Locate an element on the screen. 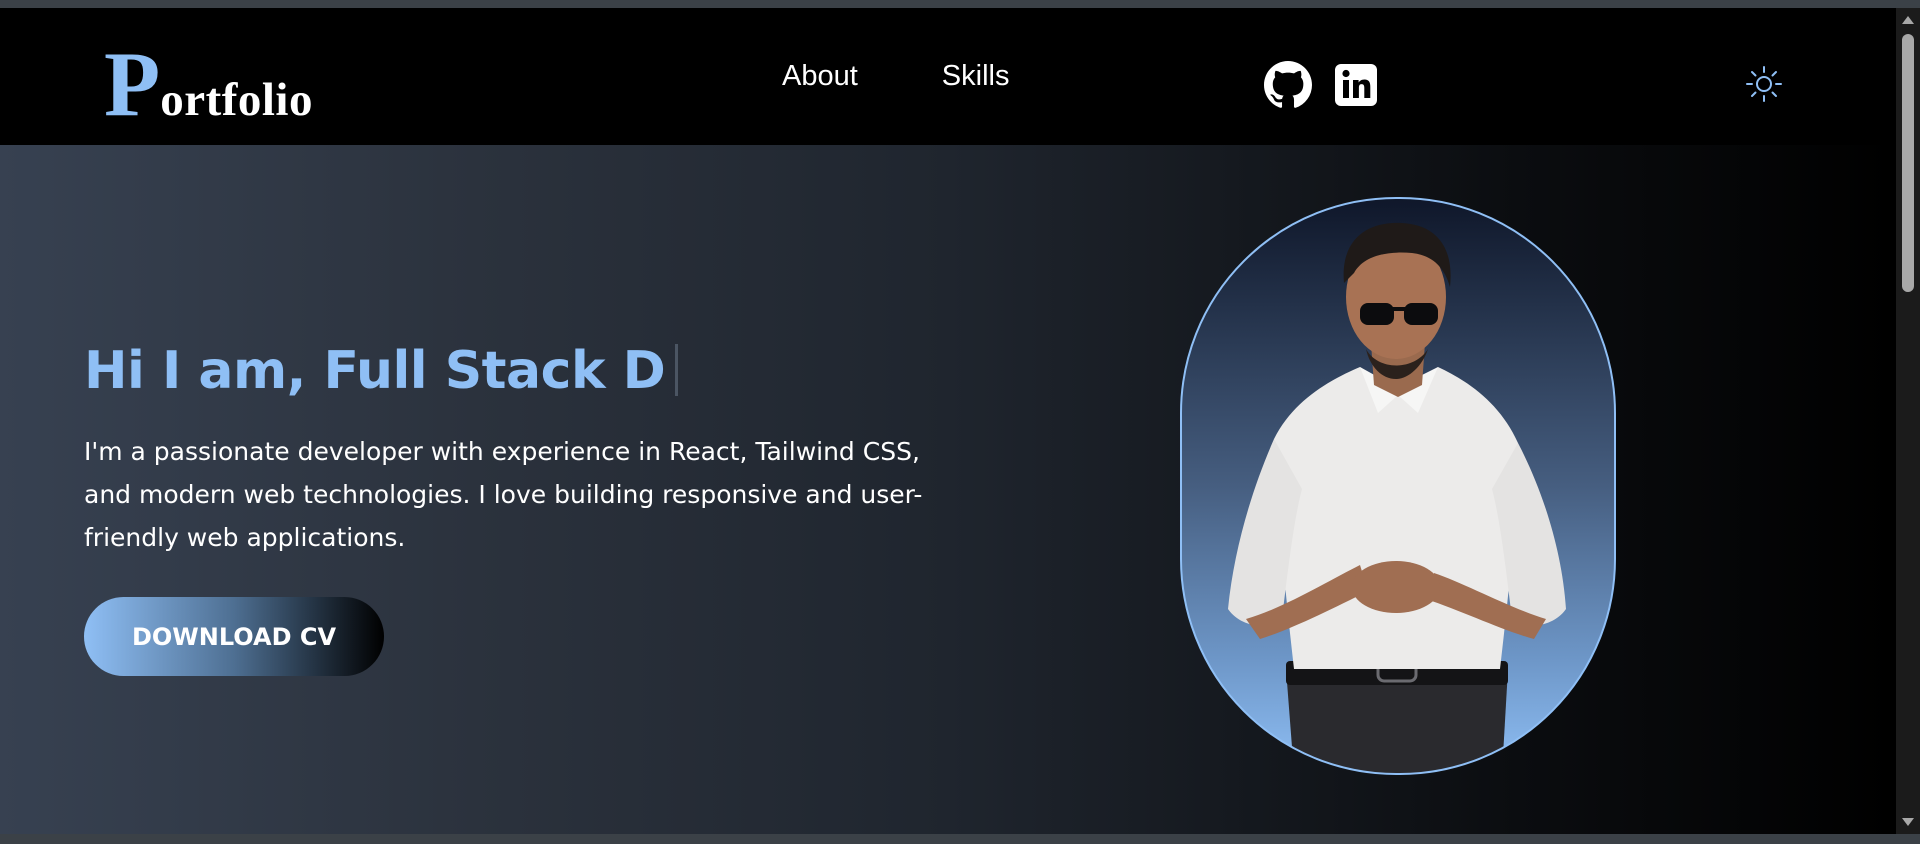  social-links is located at coordinates (1322, 85).